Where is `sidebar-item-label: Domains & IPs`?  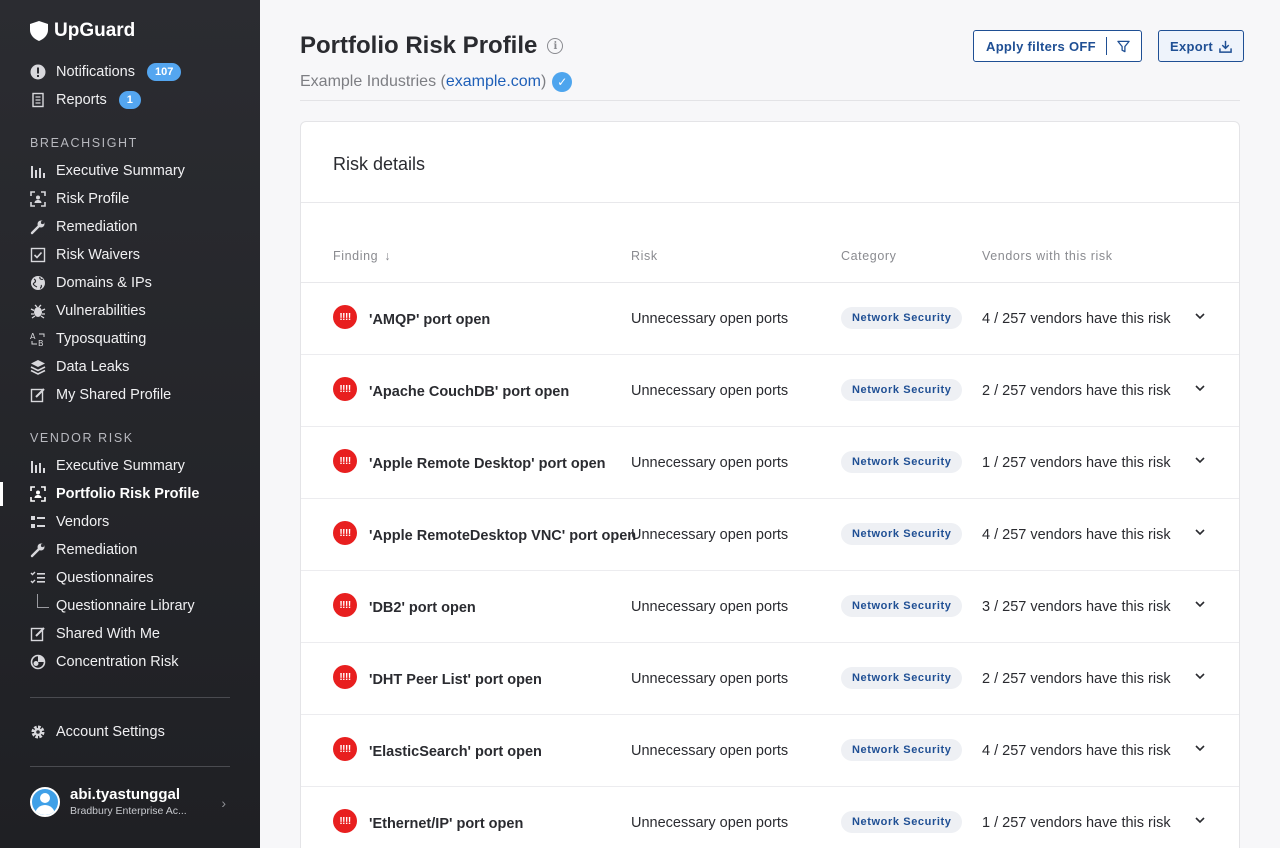
sidebar-item-label: Domains & IPs is located at coordinates (104, 283).